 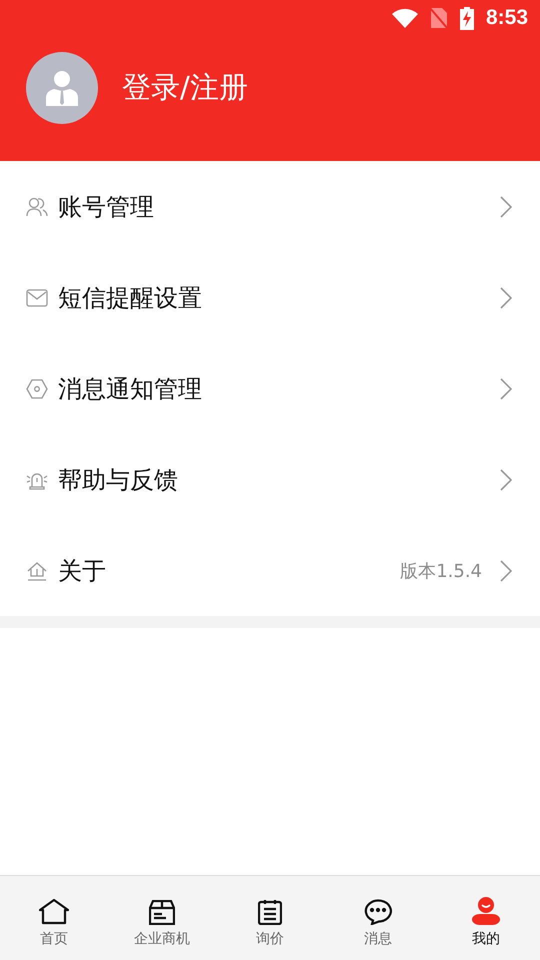 I want to click on hexagon-icon, so click(x=37, y=388).